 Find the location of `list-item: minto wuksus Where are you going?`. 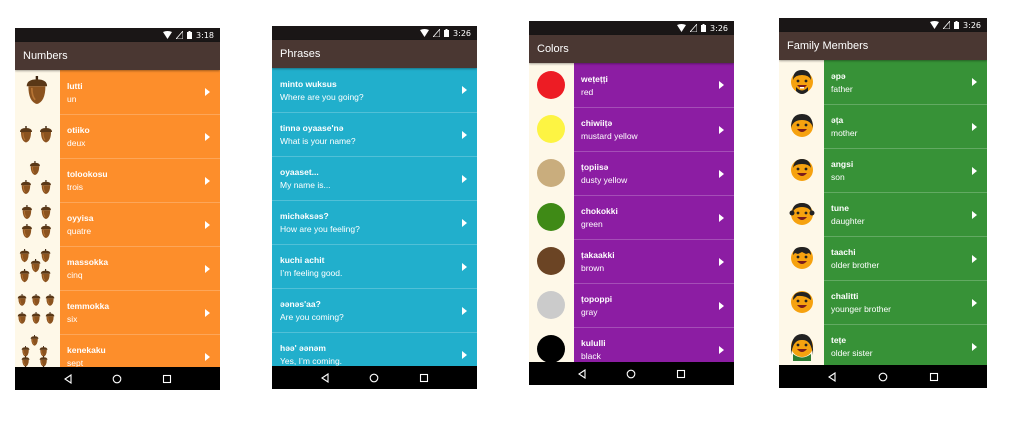

list-item: minto wuksus Where are you going? is located at coordinates (374, 90).